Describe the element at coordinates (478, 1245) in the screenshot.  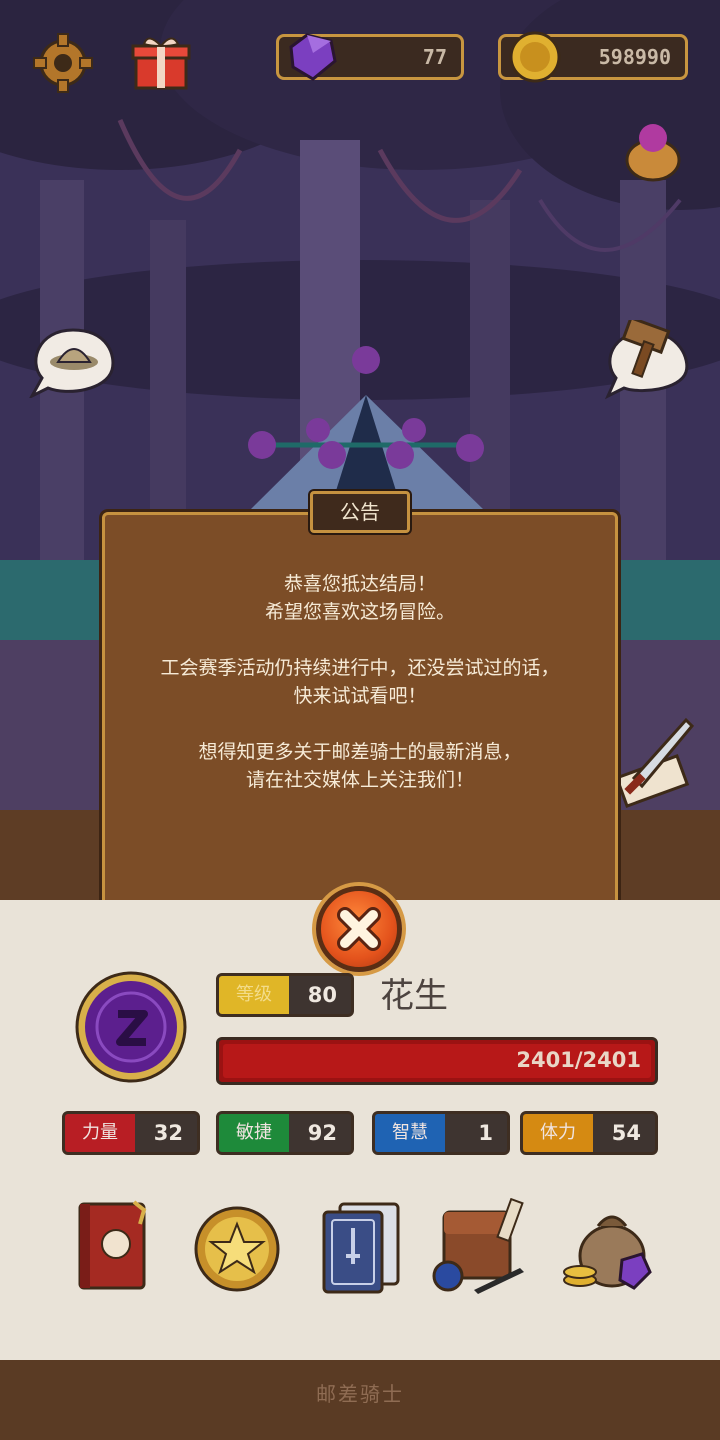
I see `backpack-icon` at that location.